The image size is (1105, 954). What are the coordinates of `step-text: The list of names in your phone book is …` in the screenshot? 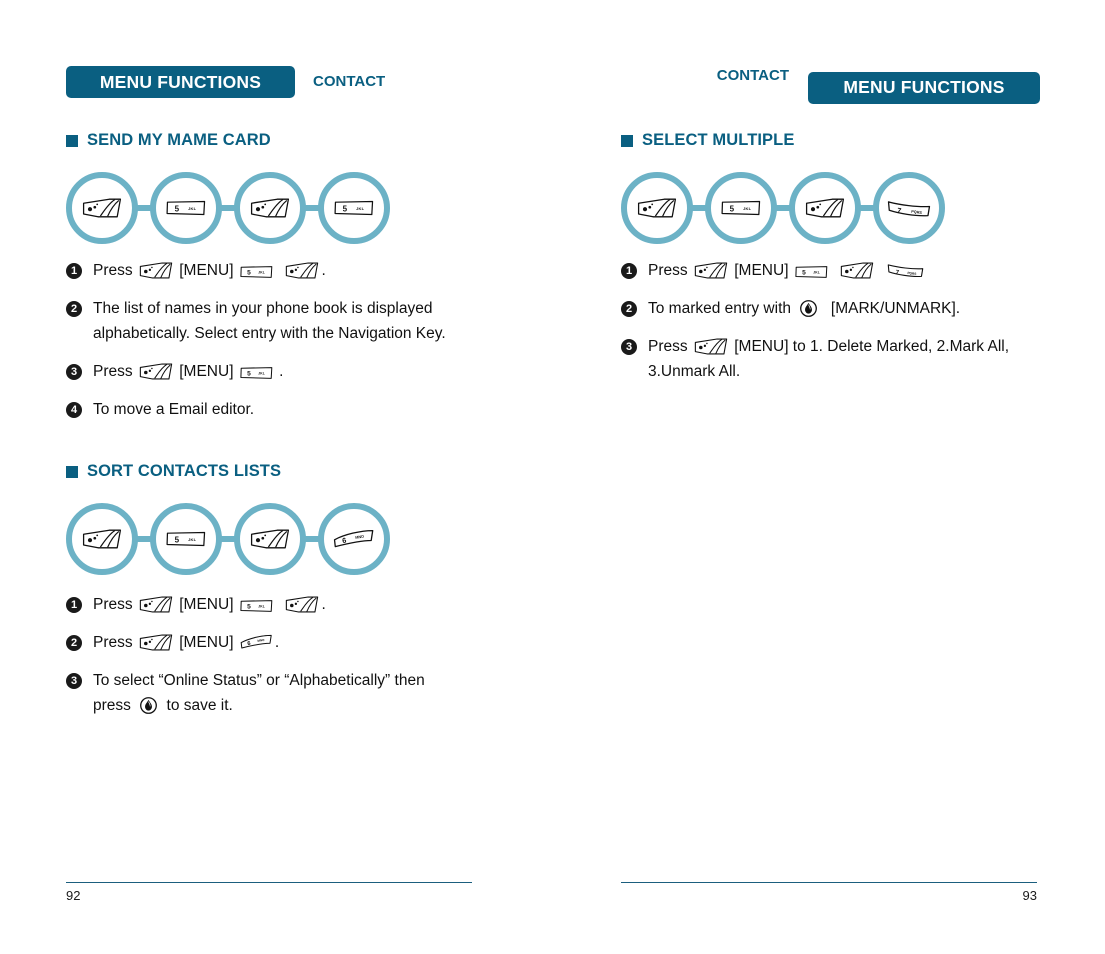 It's located at (269, 321).